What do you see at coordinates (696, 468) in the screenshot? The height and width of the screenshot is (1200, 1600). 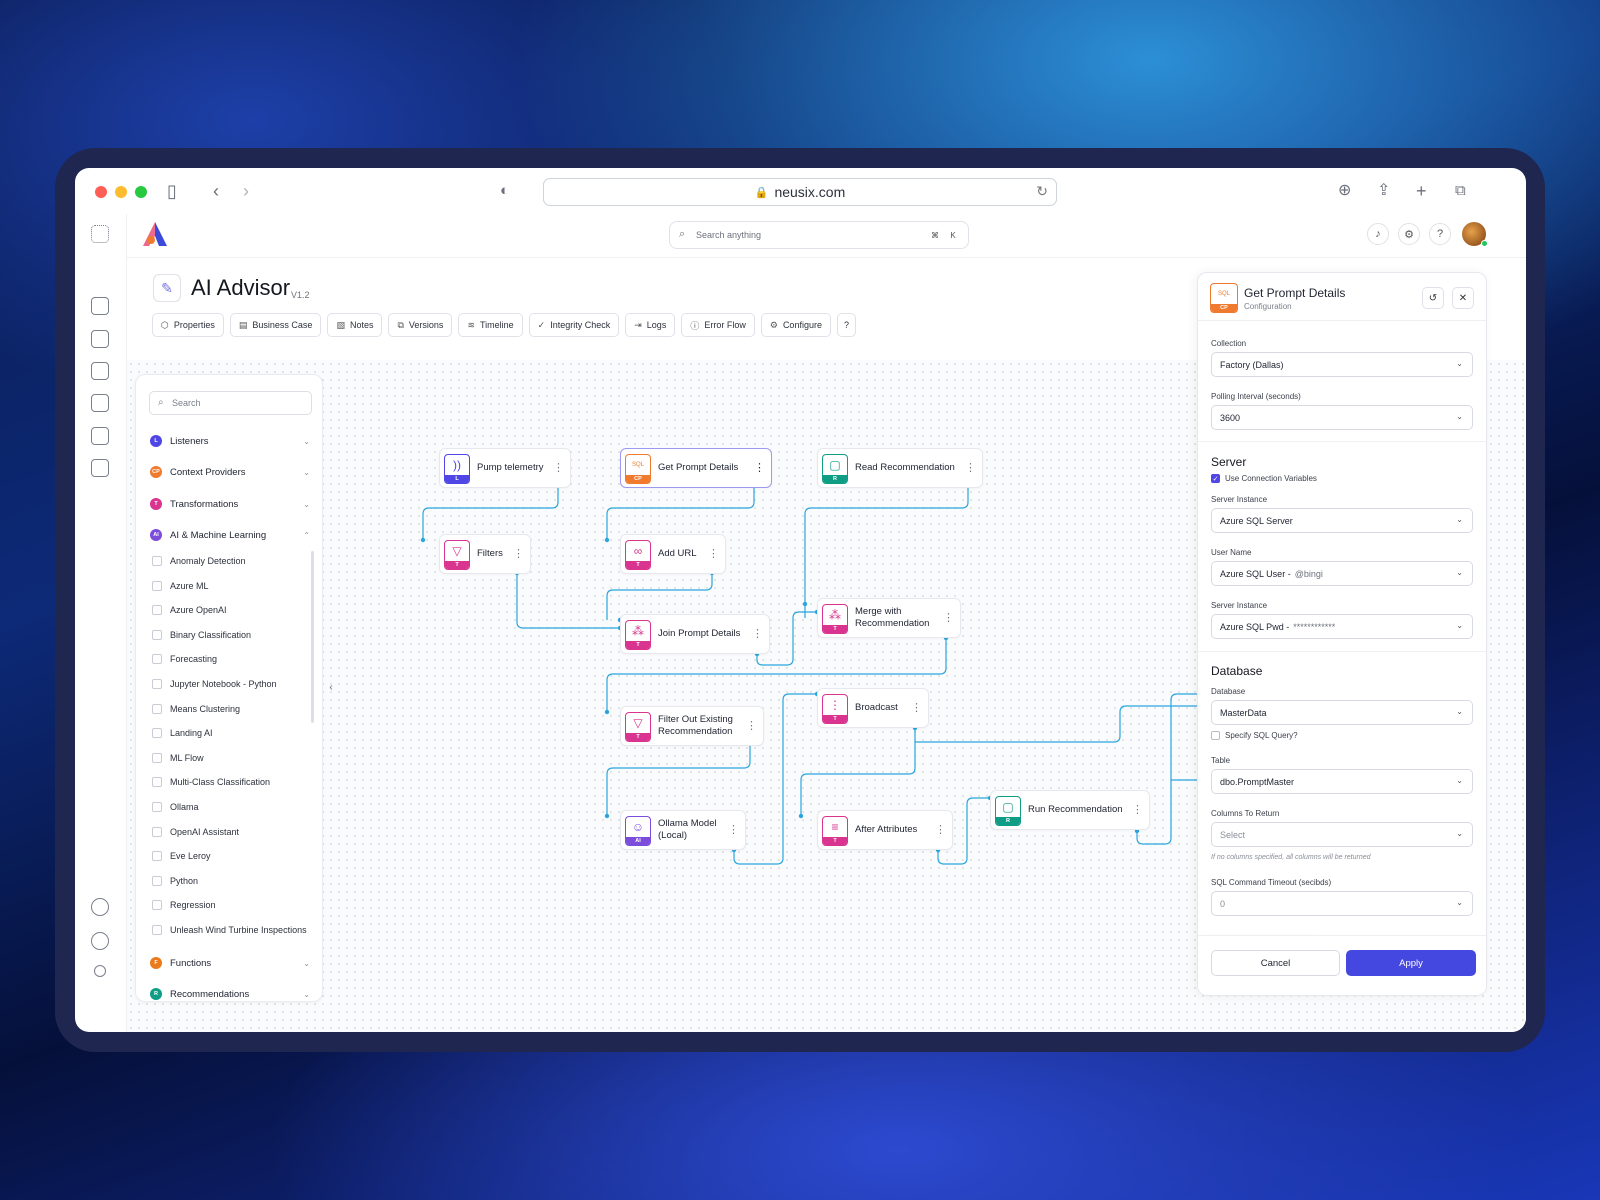 I see `node-get-prompt-details: SQL CP Get Prompt Details ⋮` at bounding box center [696, 468].